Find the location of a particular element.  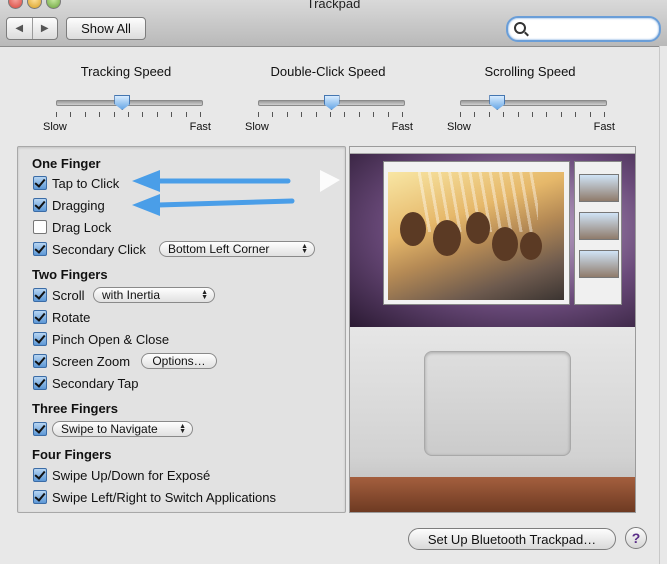

preview-photo-window is located at coordinates (476, 233).